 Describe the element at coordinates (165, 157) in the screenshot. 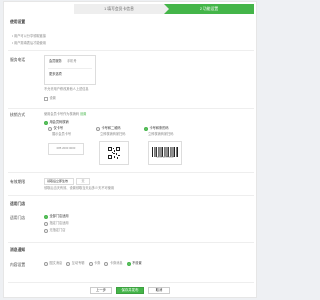

I see `barcode-number: 1234 5678 9012` at that location.